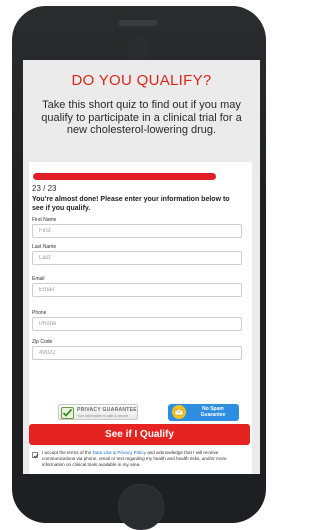 Image resolution: width=320 pixels, height=530 pixels. What do you see at coordinates (38, 279) in the screenshot?
I see `email-label: Email` at bounding box center [38, 279].